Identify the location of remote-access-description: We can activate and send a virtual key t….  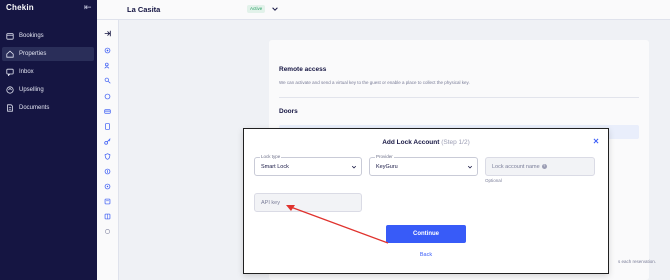
(374, 82).